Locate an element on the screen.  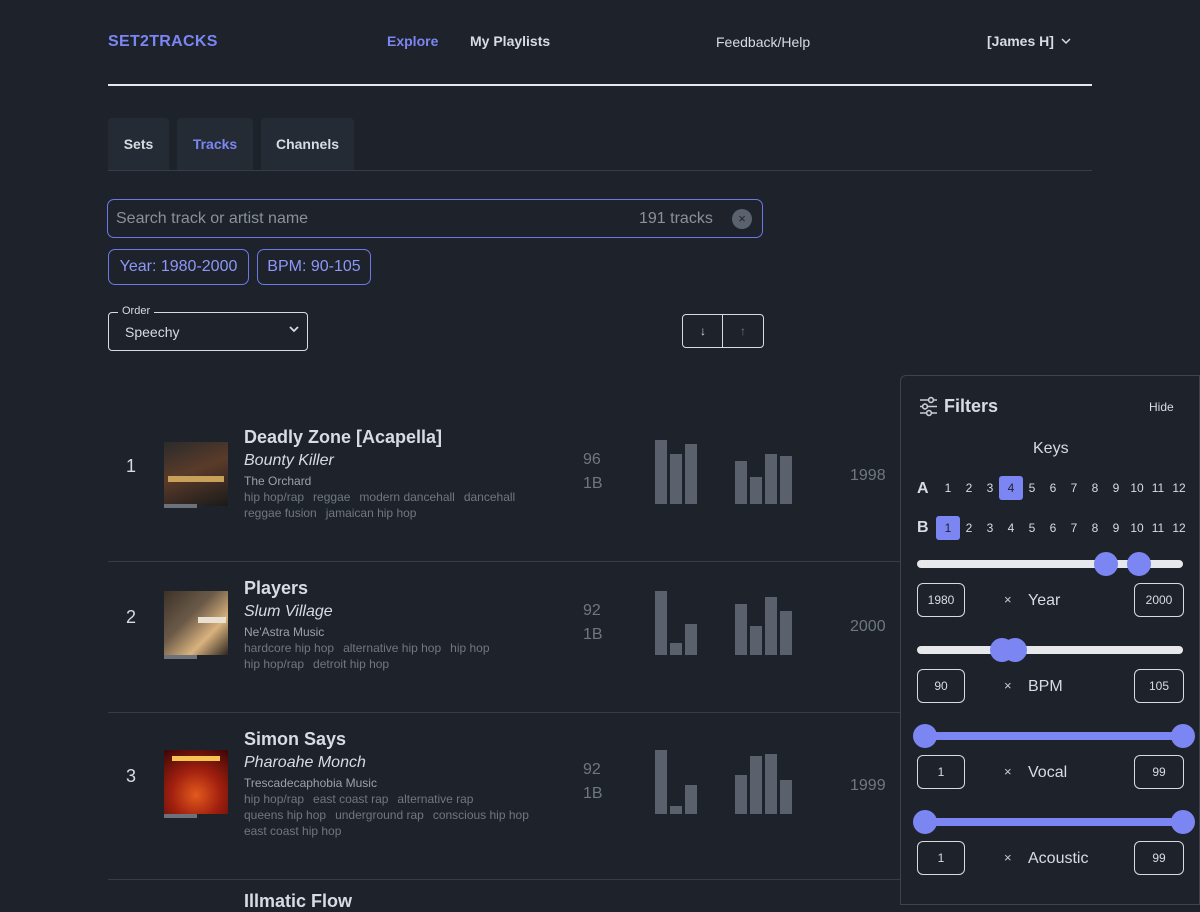
track-label: Ne'Astra Music is located at coordinates (284, 632).